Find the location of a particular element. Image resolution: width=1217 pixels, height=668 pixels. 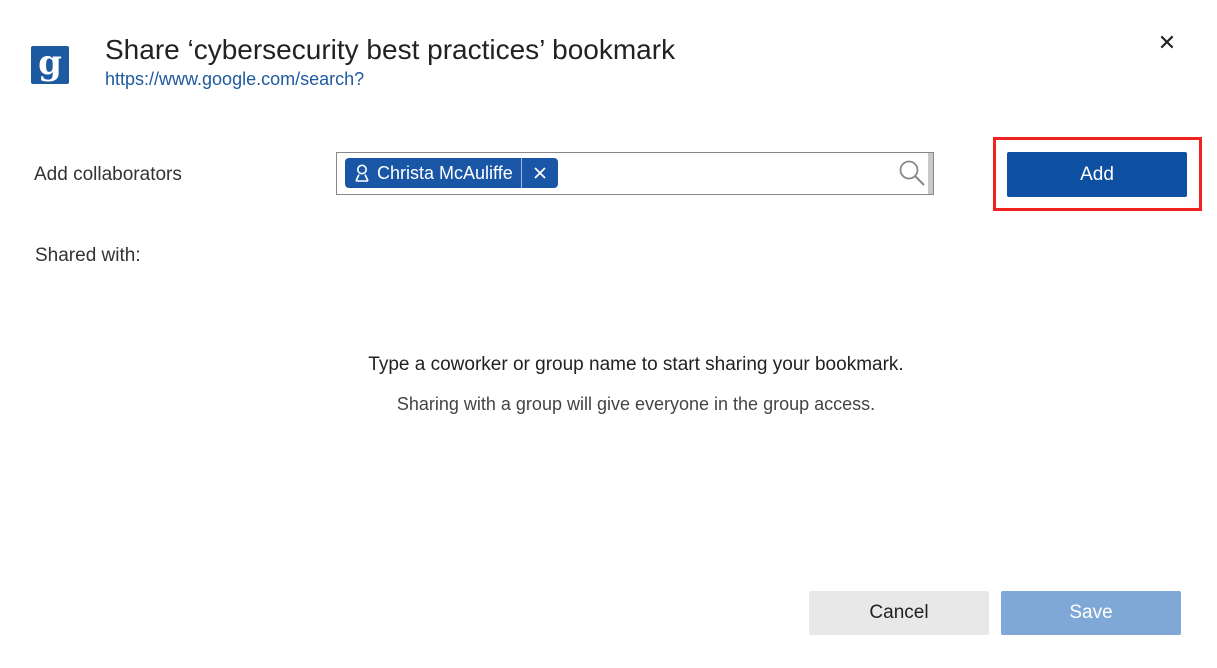

collaborator-search-box: Christa McAuliffe is located at coordinates (635, 173).